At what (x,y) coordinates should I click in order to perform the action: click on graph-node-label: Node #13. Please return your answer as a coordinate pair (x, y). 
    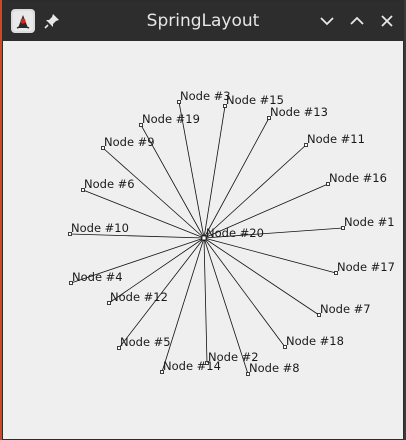
    Looking at the image, I should click on (299, 112).